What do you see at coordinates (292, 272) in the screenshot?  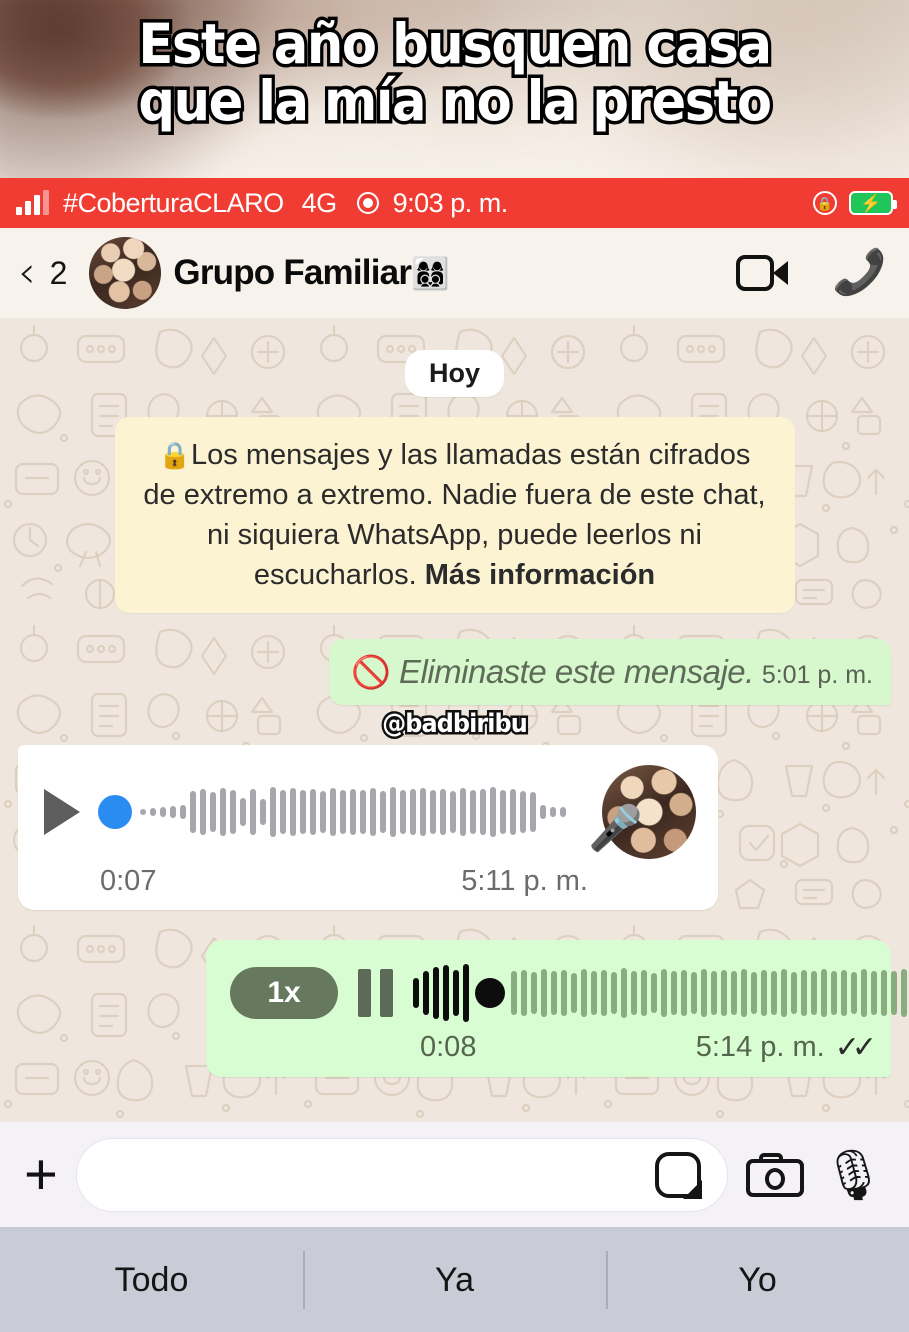 I see `chat-title-text: Grupo Familiar` at bounding box center [292, 272].